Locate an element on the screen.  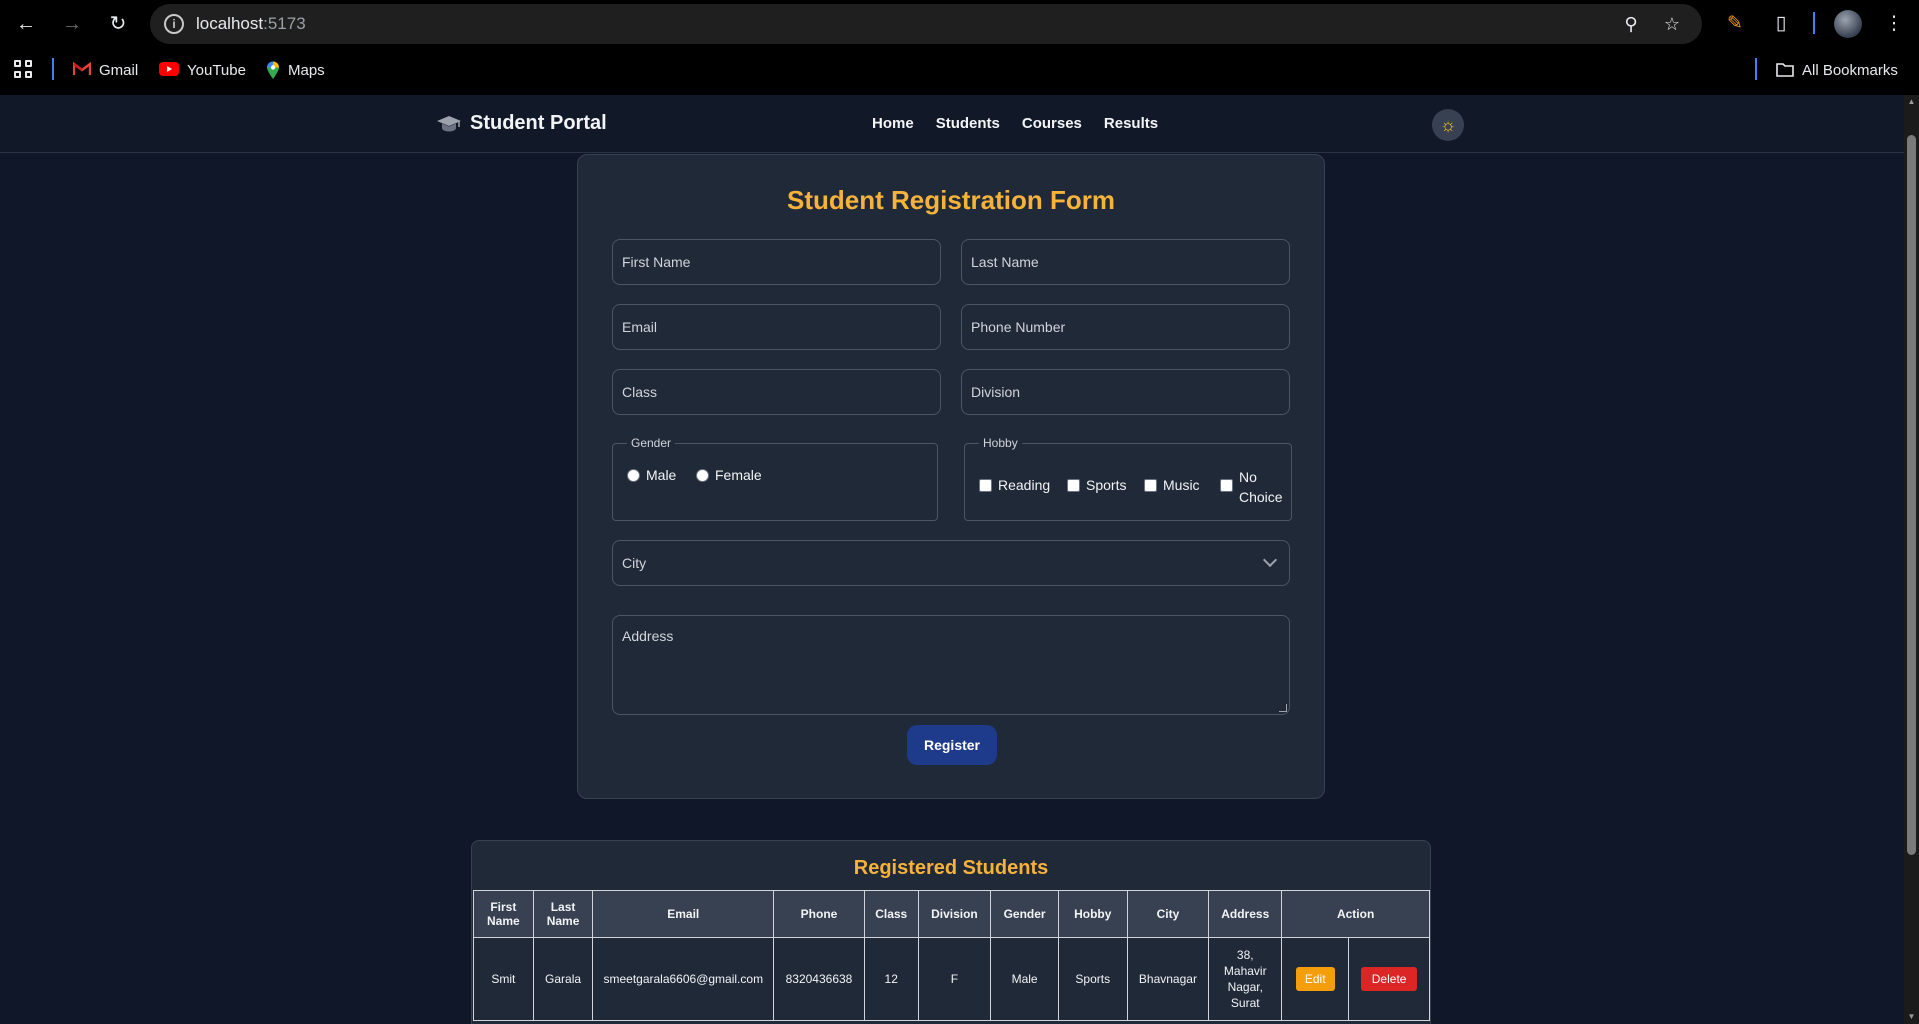
url-text: localhost:5173 is located at coordinates (251, 24).